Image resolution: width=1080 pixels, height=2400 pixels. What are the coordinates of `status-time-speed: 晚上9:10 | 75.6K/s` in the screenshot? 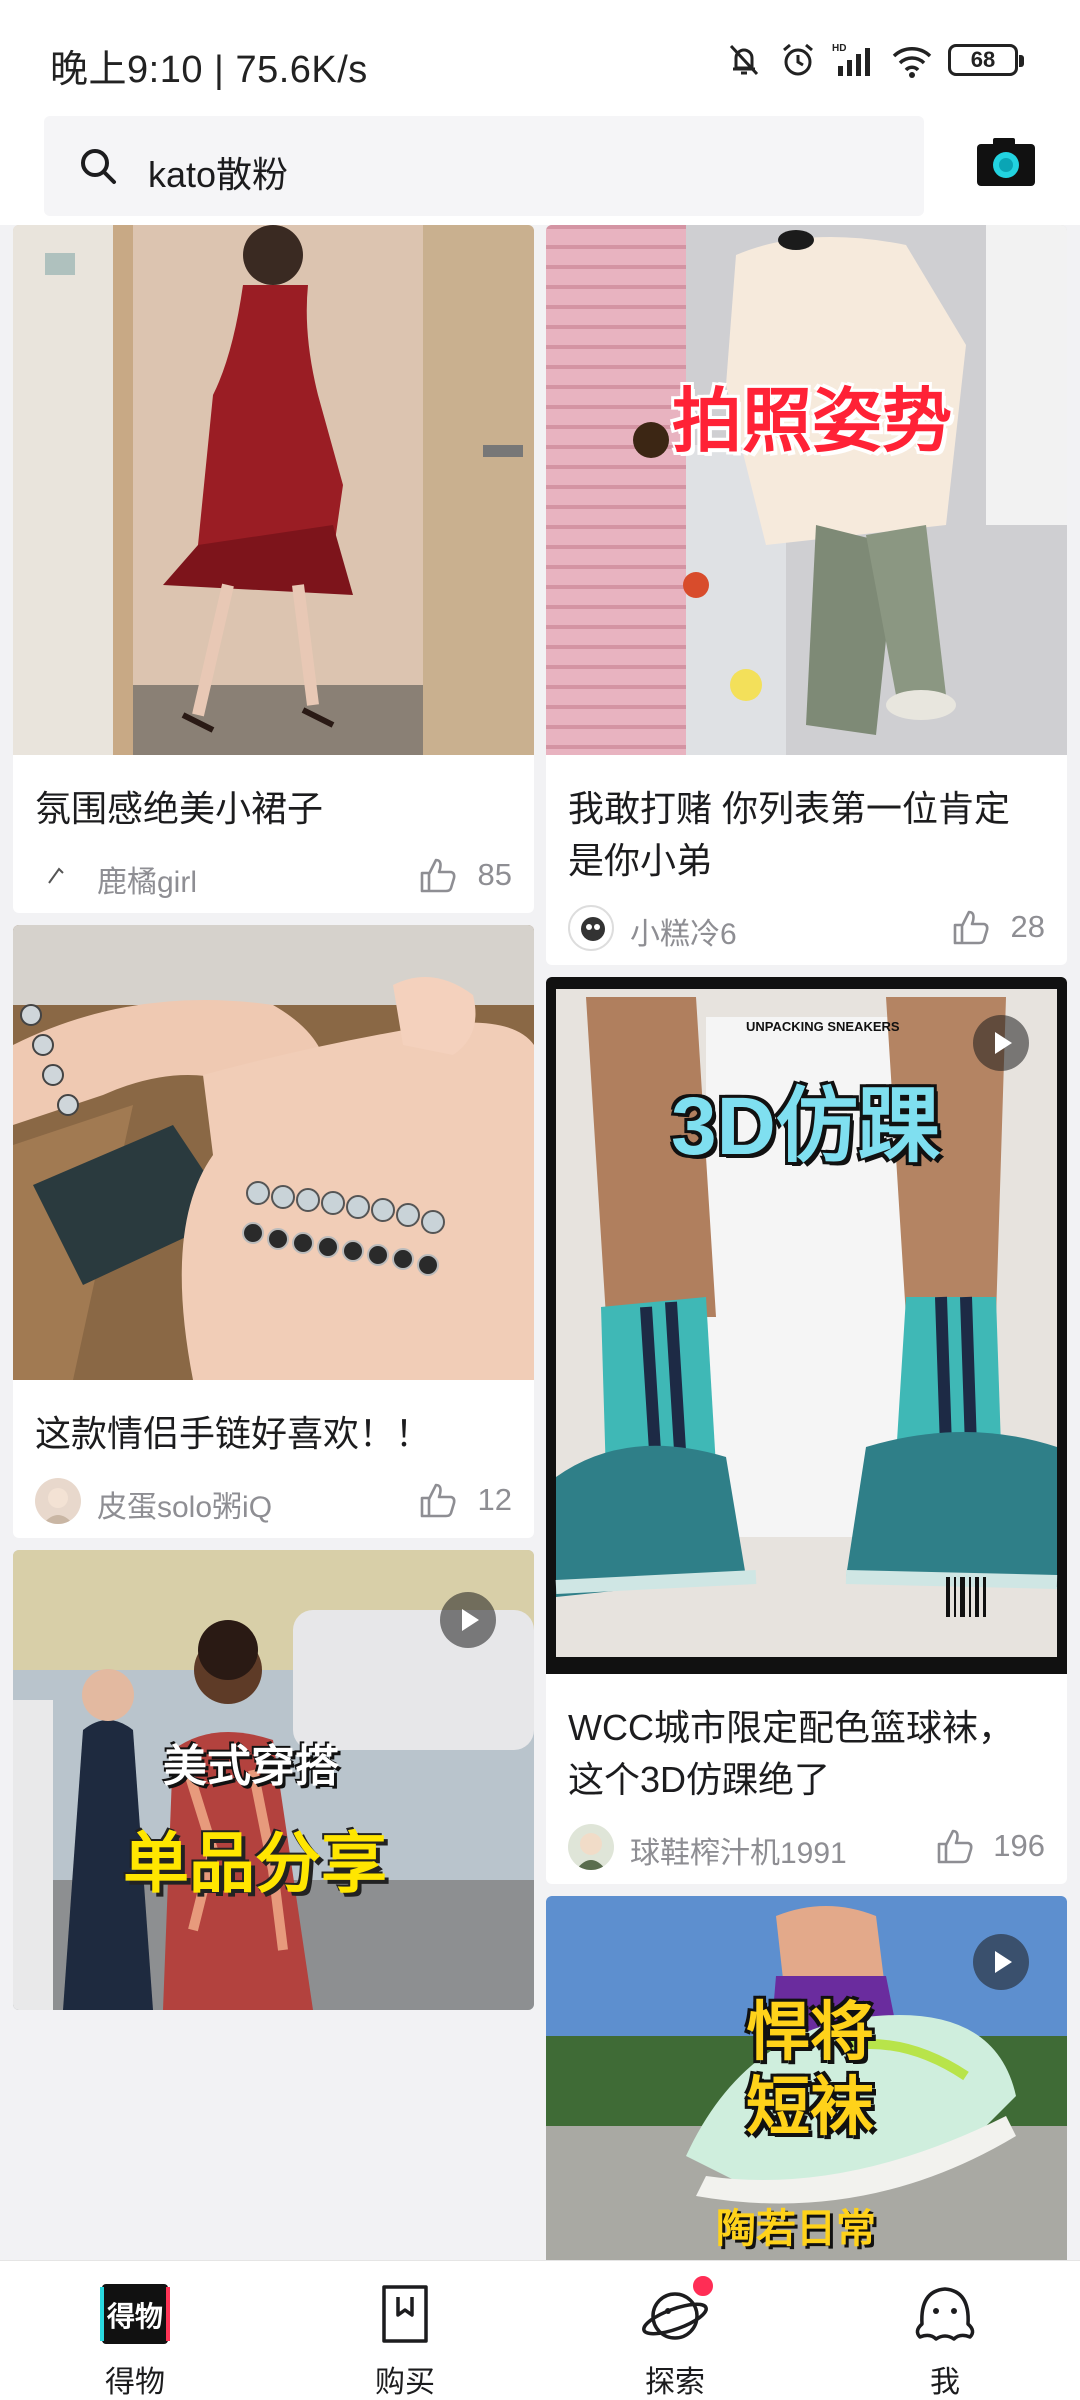 It's located at (209, 70).